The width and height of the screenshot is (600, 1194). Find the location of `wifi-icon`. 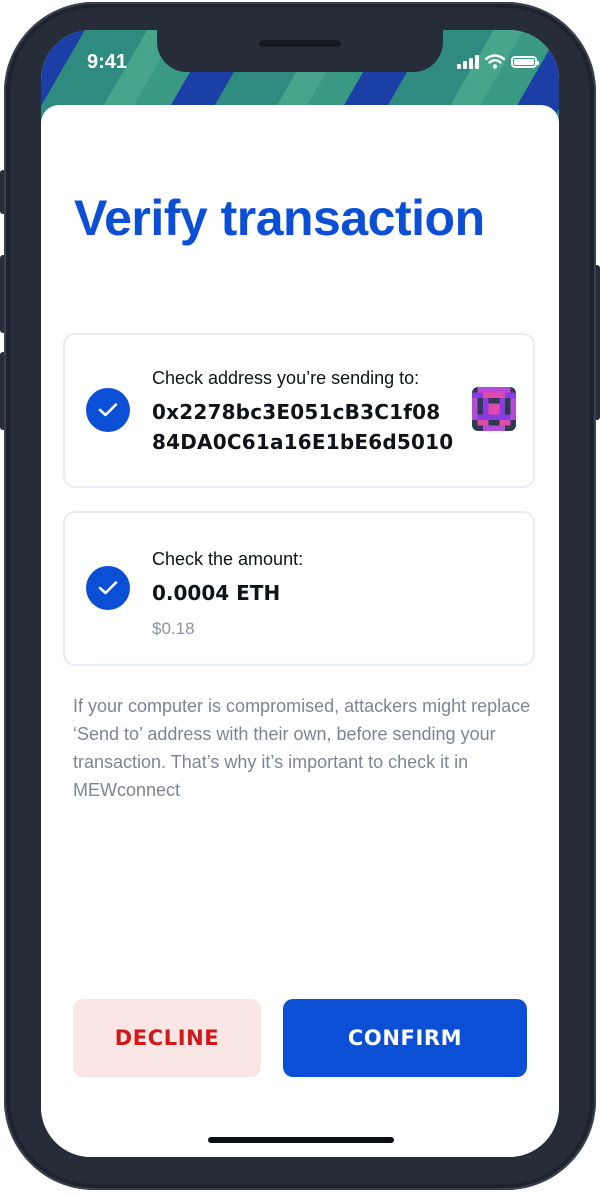

wifi-icon is located at coordinates (495, 61).